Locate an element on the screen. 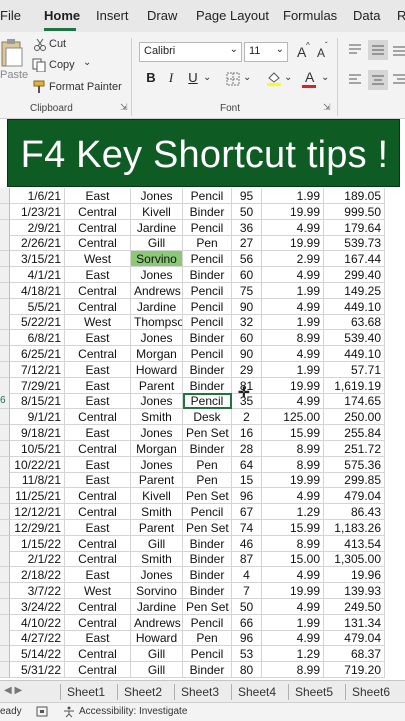 This screenshot has width=405, height=721. clipboard-dialog-launcher-icon: ⇲ is located at coordinates (124, 107).